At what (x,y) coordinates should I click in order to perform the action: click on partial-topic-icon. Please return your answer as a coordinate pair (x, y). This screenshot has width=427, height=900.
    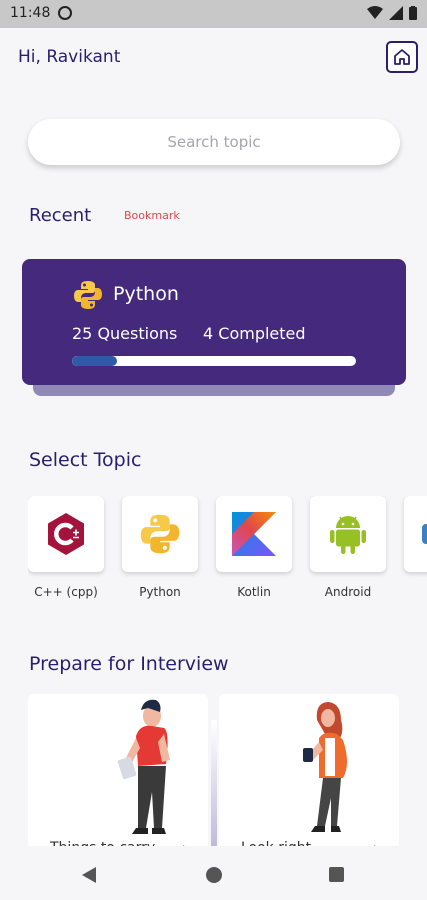
    Looking at the image, I should click on (424, 534).